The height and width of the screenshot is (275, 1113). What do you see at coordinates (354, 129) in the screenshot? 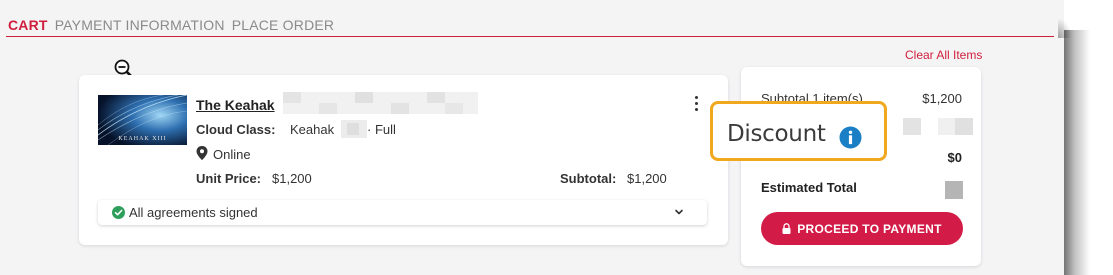
I see `redacted-class` at bounding box center [354, 129].